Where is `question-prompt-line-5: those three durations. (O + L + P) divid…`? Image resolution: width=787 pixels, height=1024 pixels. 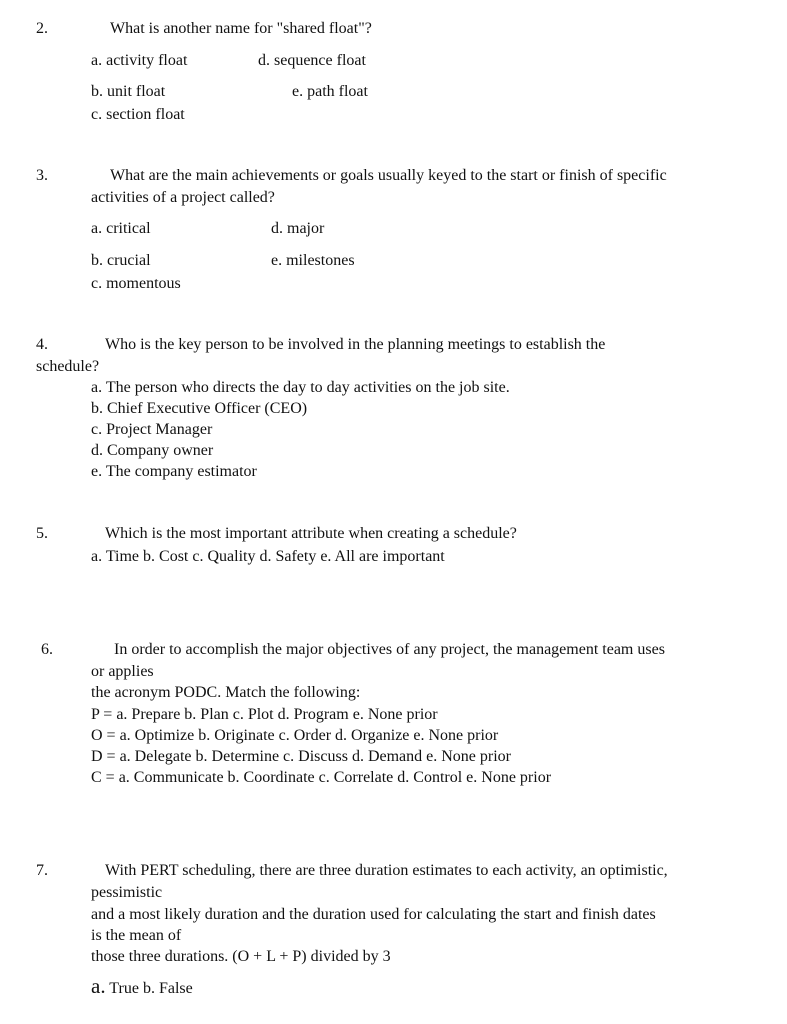 question-prompt-line-5: those three durations. (O + L + P) divid… is located at coordinates (241, 956).